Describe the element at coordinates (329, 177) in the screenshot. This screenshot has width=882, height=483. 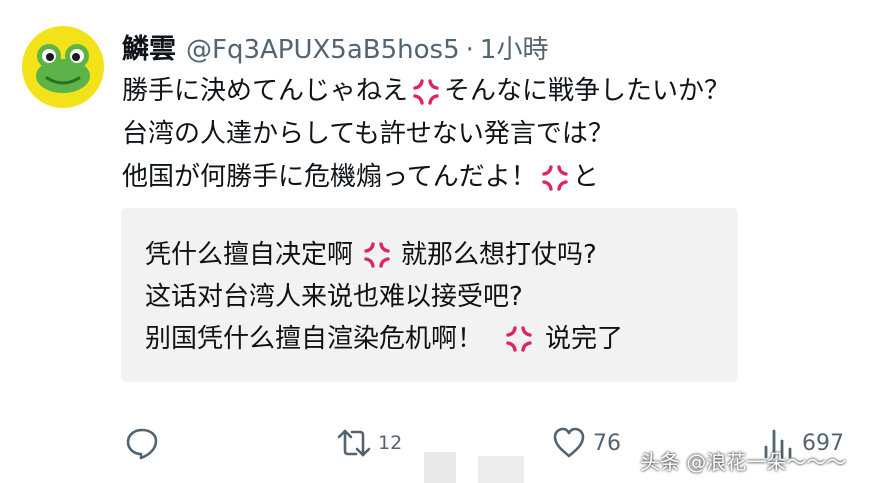
I see `tweet-text-segment: 他国が何勝手に危機煽ってんだよ！` at that location.